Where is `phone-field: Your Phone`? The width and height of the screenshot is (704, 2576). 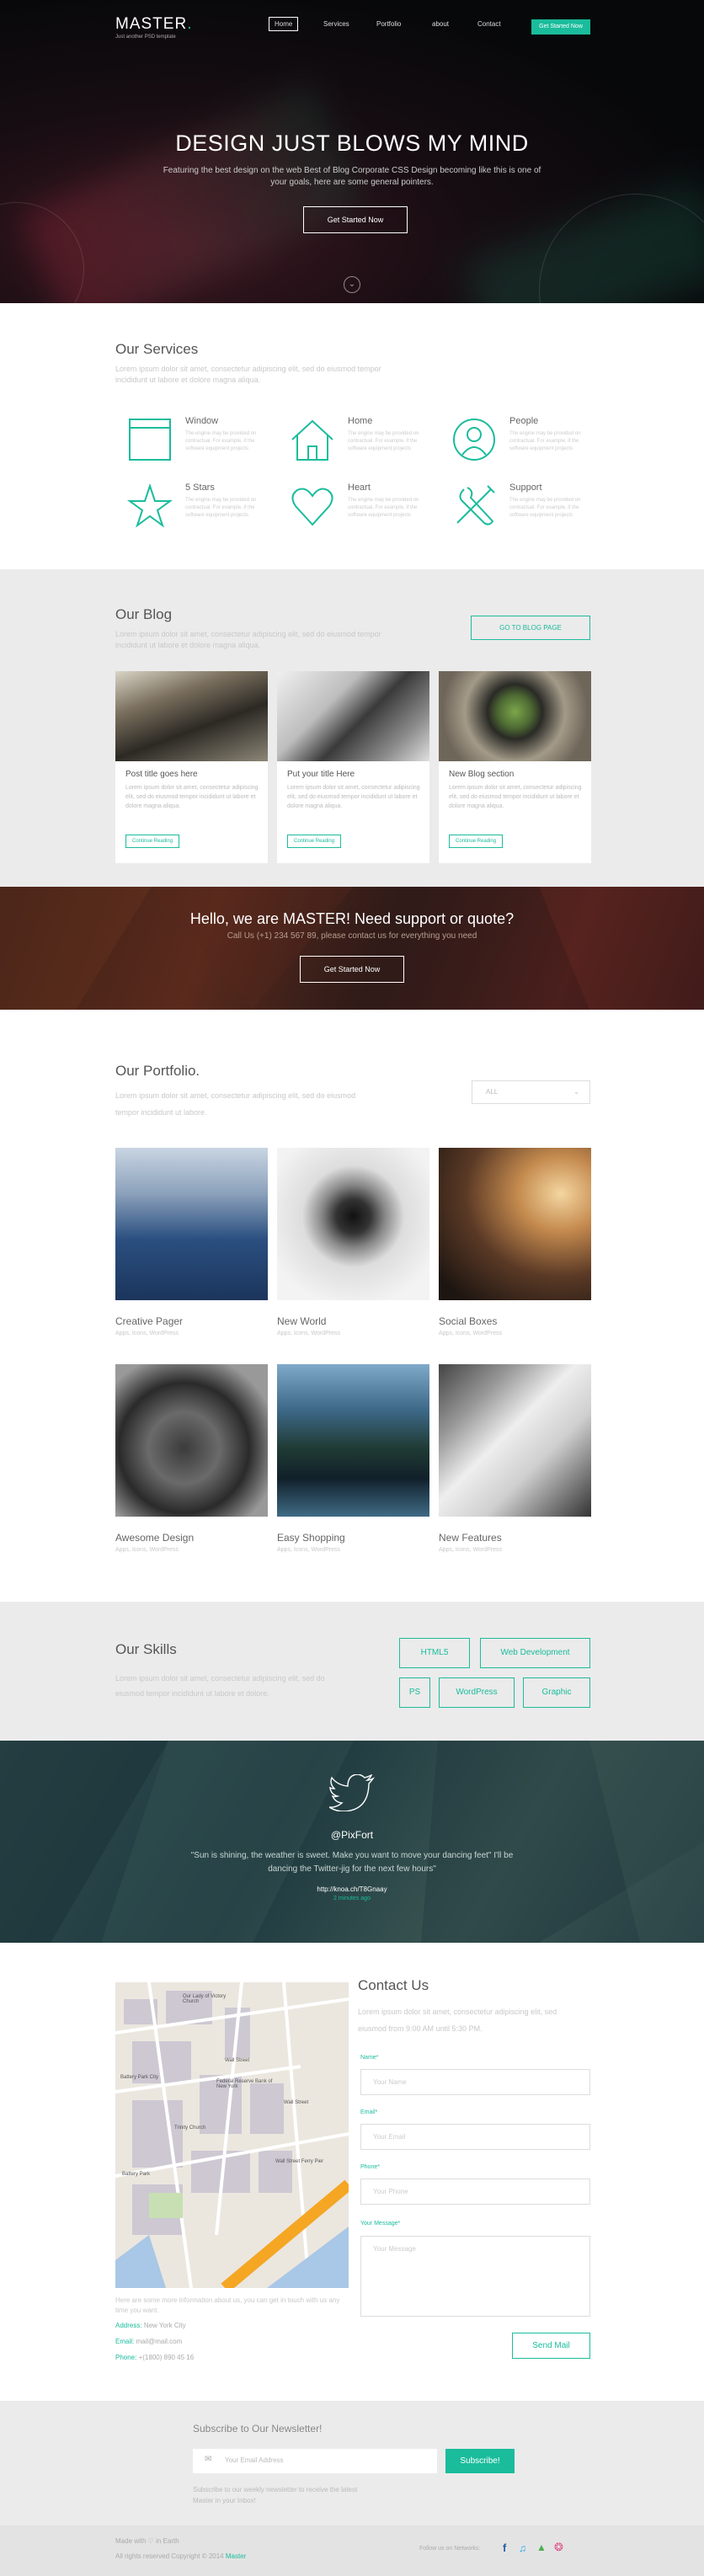
phone-field: Your Phone is located at coordinates (475, 2192).